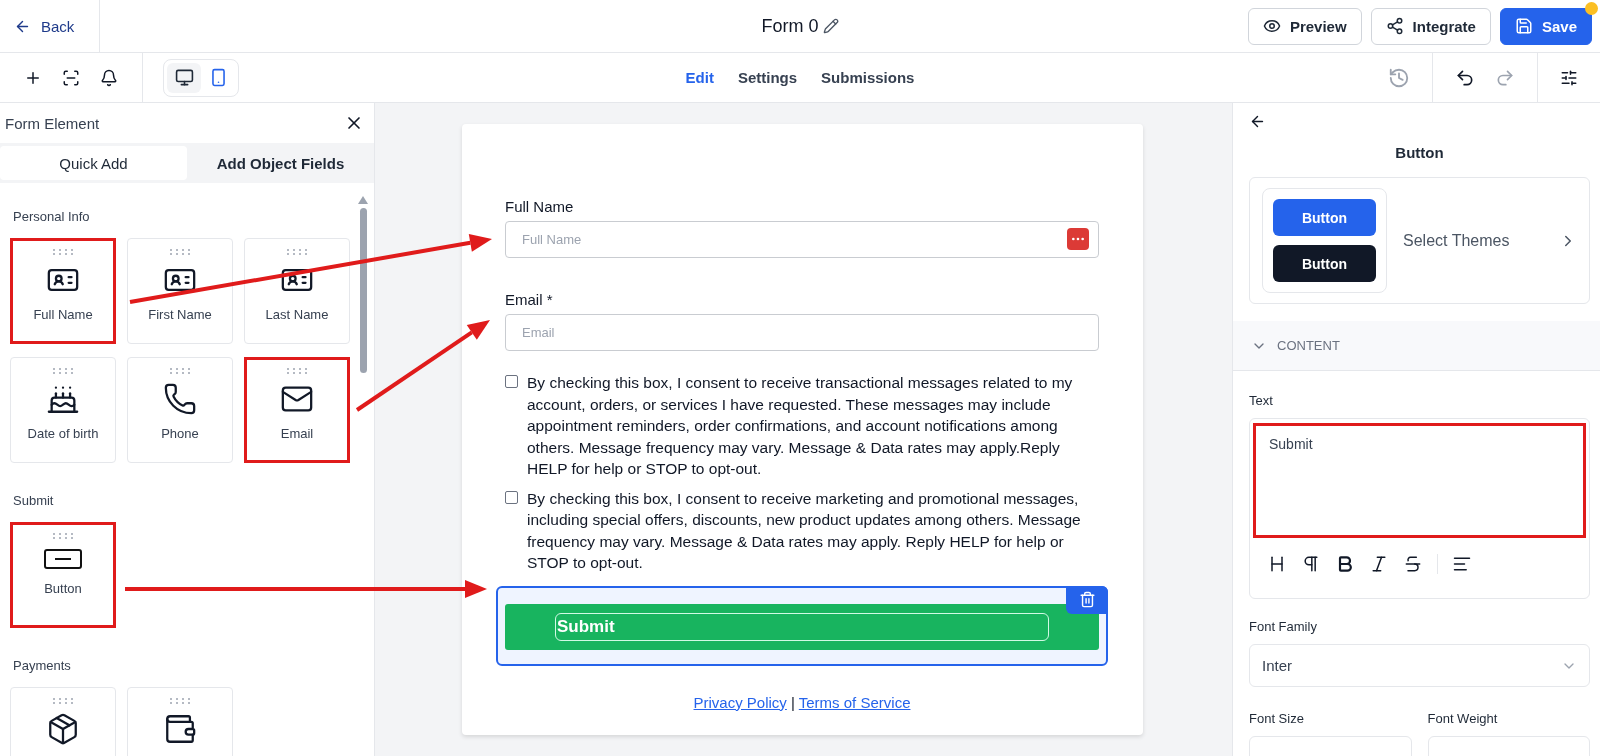 The image size is (1600, 756). I want to click on element-tile: First Name, so click(180, 291).